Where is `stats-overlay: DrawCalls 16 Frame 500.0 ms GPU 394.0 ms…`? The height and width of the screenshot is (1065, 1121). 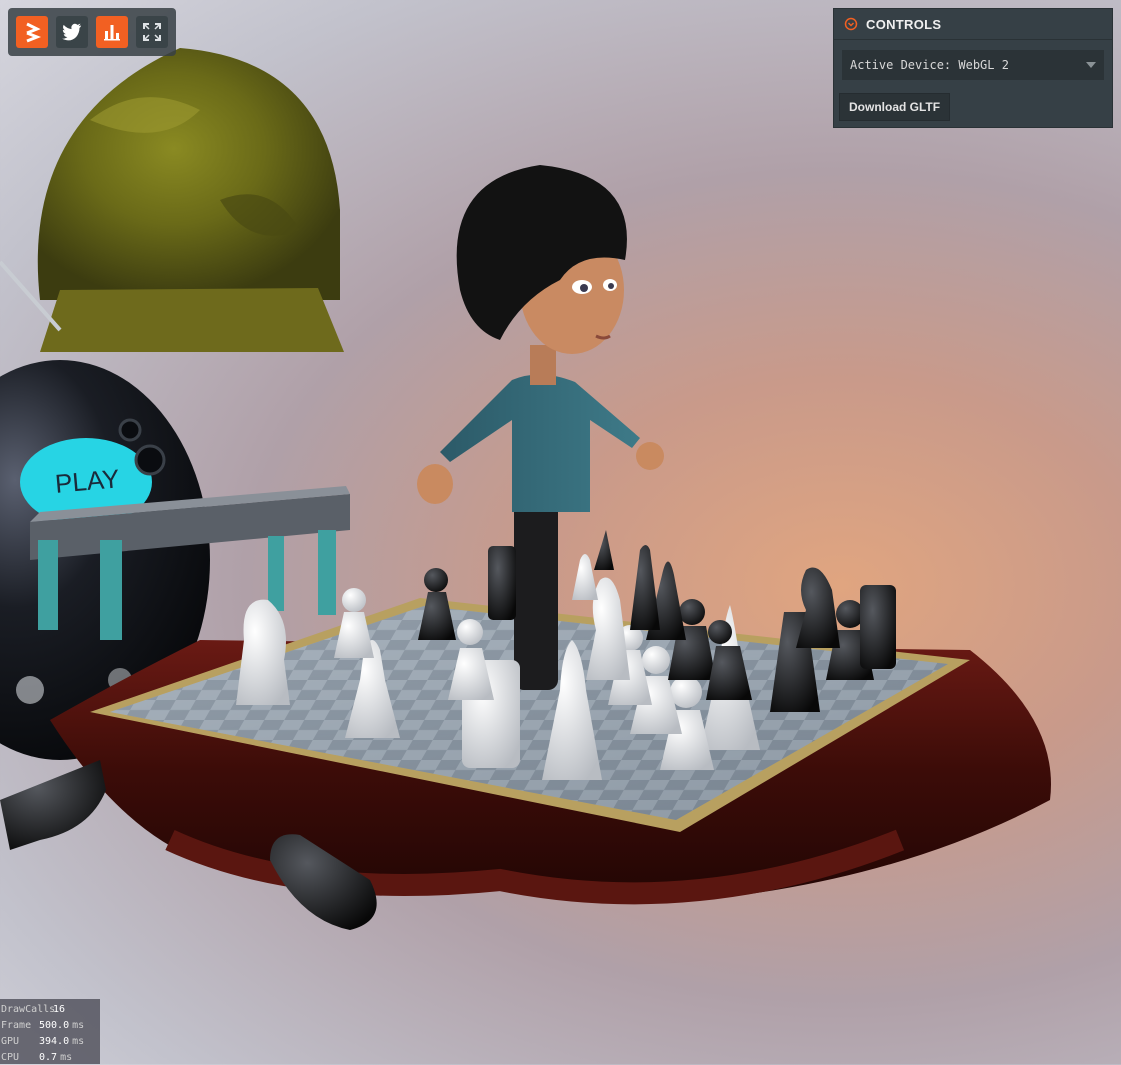
stats-overlay: DrawCalls 16 Frame 500.0 ms GPU 394.0 ms… is located at coordinates (50, 1031).